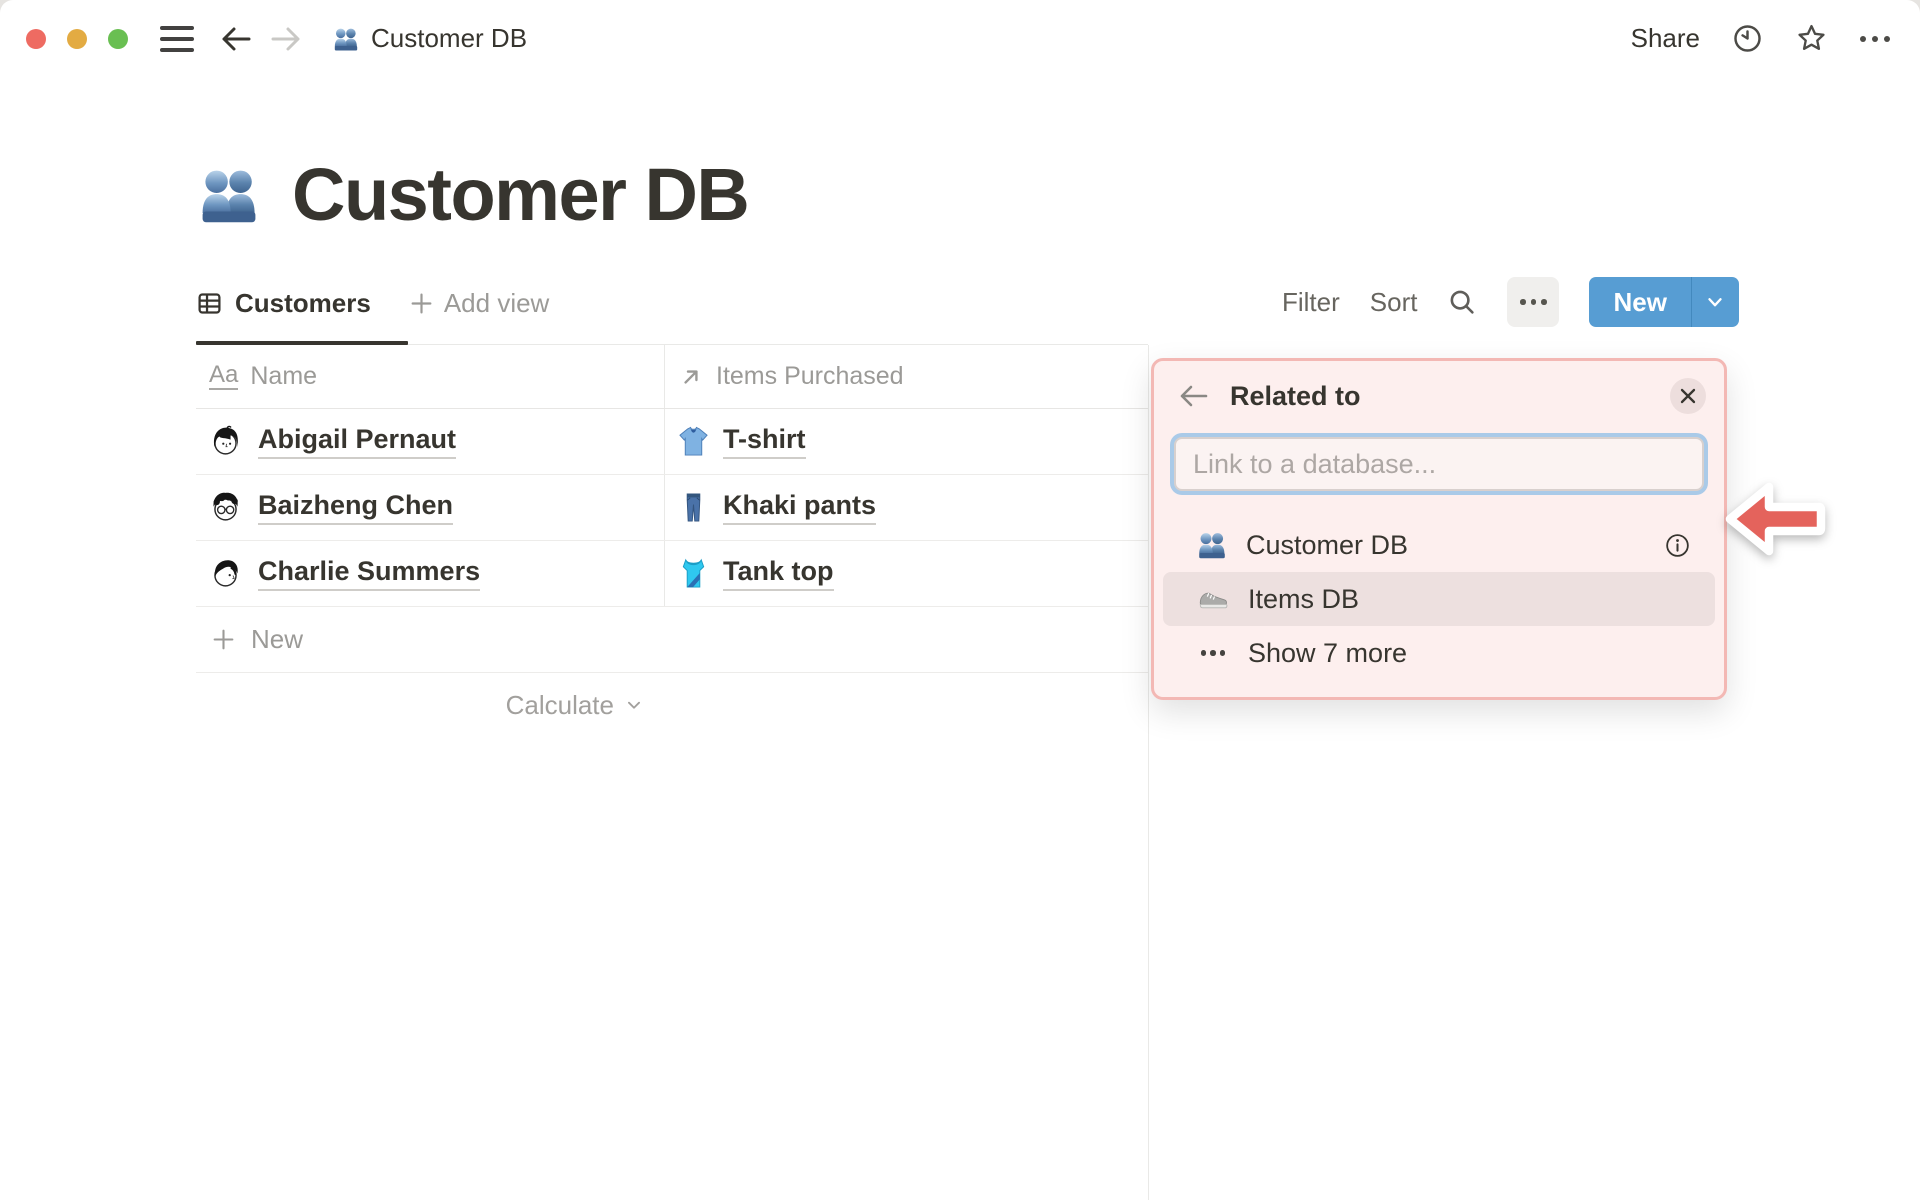  I want to click on row-item-link: Tank top, so click(778, 573).